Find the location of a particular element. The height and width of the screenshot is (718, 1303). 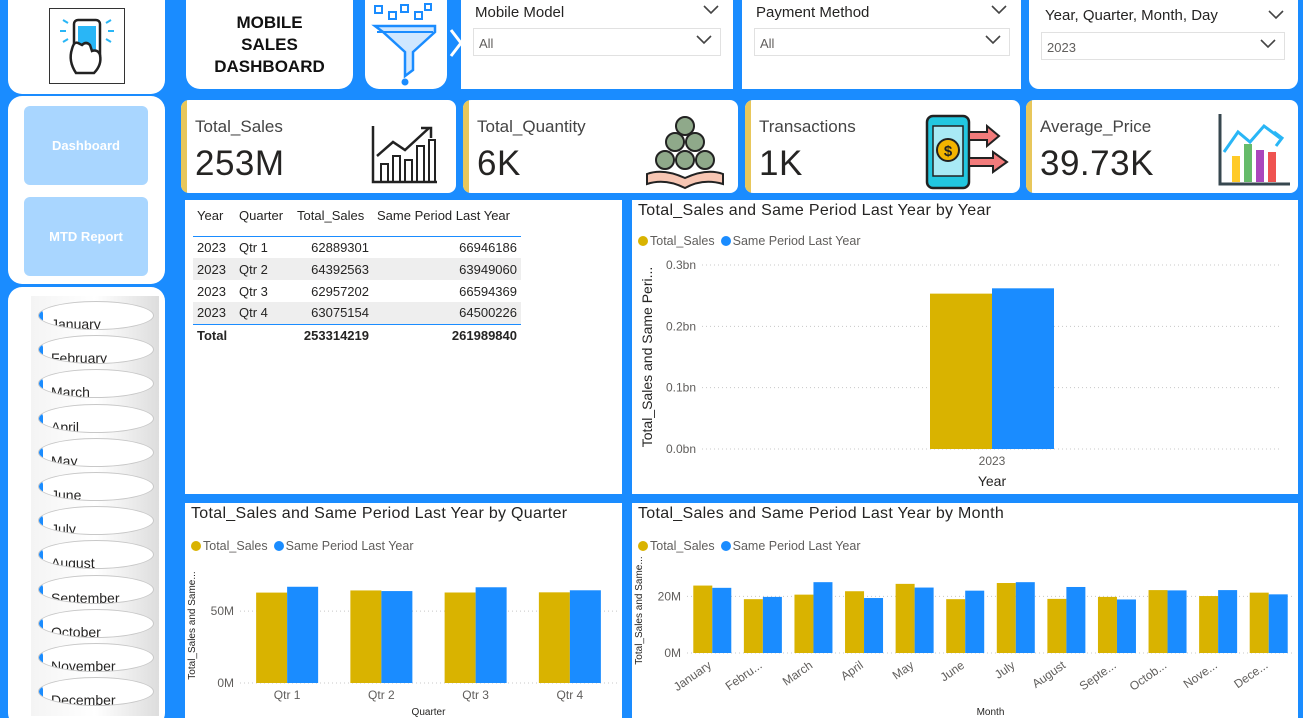

month-label: August is located at coordinates (73, 562).